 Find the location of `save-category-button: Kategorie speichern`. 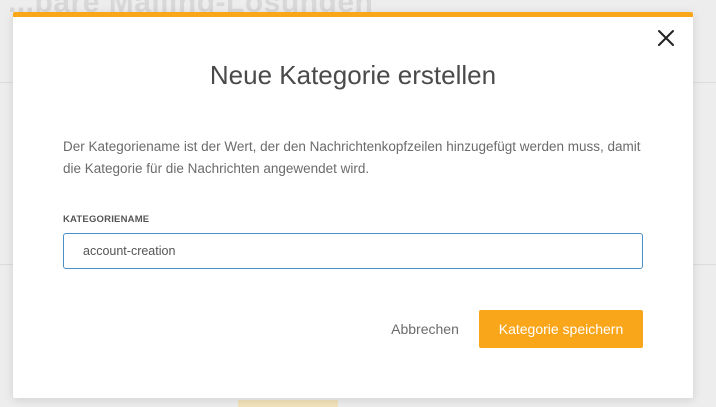

save-category-button: Kategorie speichern is located at coordinates (561, 329).